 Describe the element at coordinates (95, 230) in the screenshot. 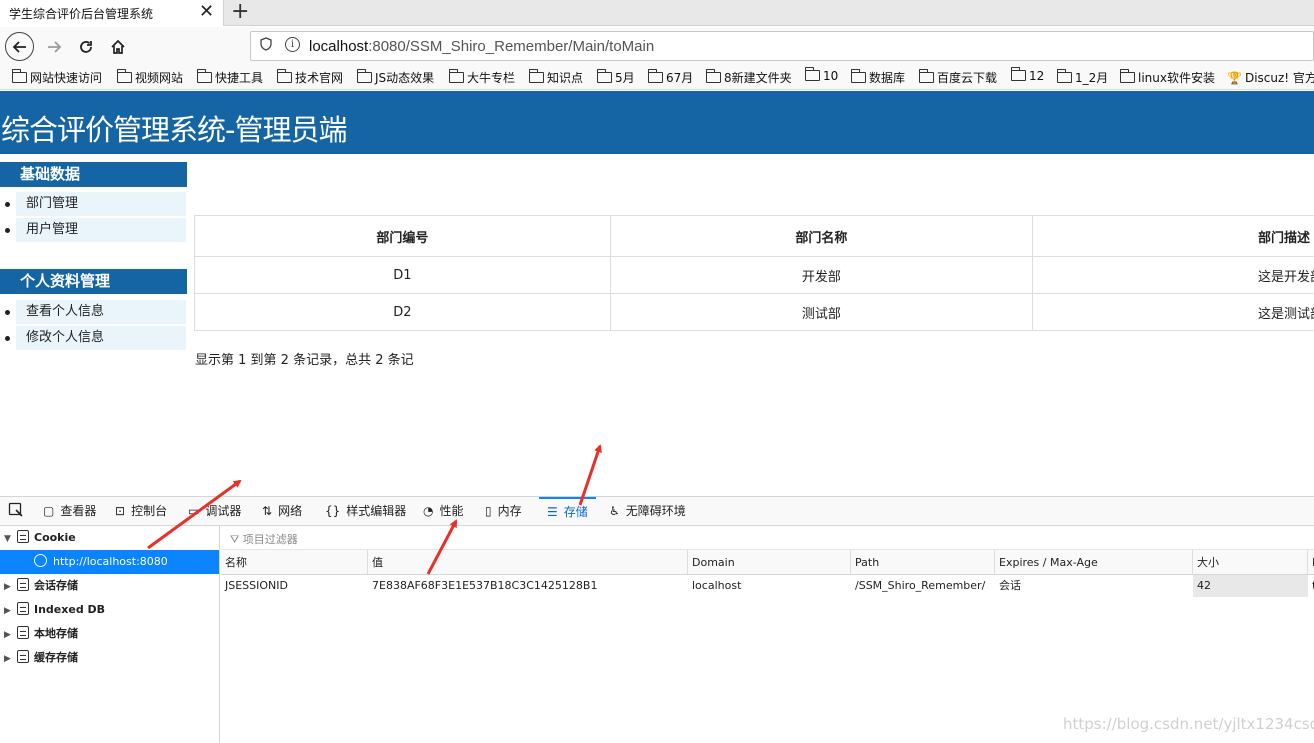

I see `sidebar-item-user-management: 用户管理` at that location.